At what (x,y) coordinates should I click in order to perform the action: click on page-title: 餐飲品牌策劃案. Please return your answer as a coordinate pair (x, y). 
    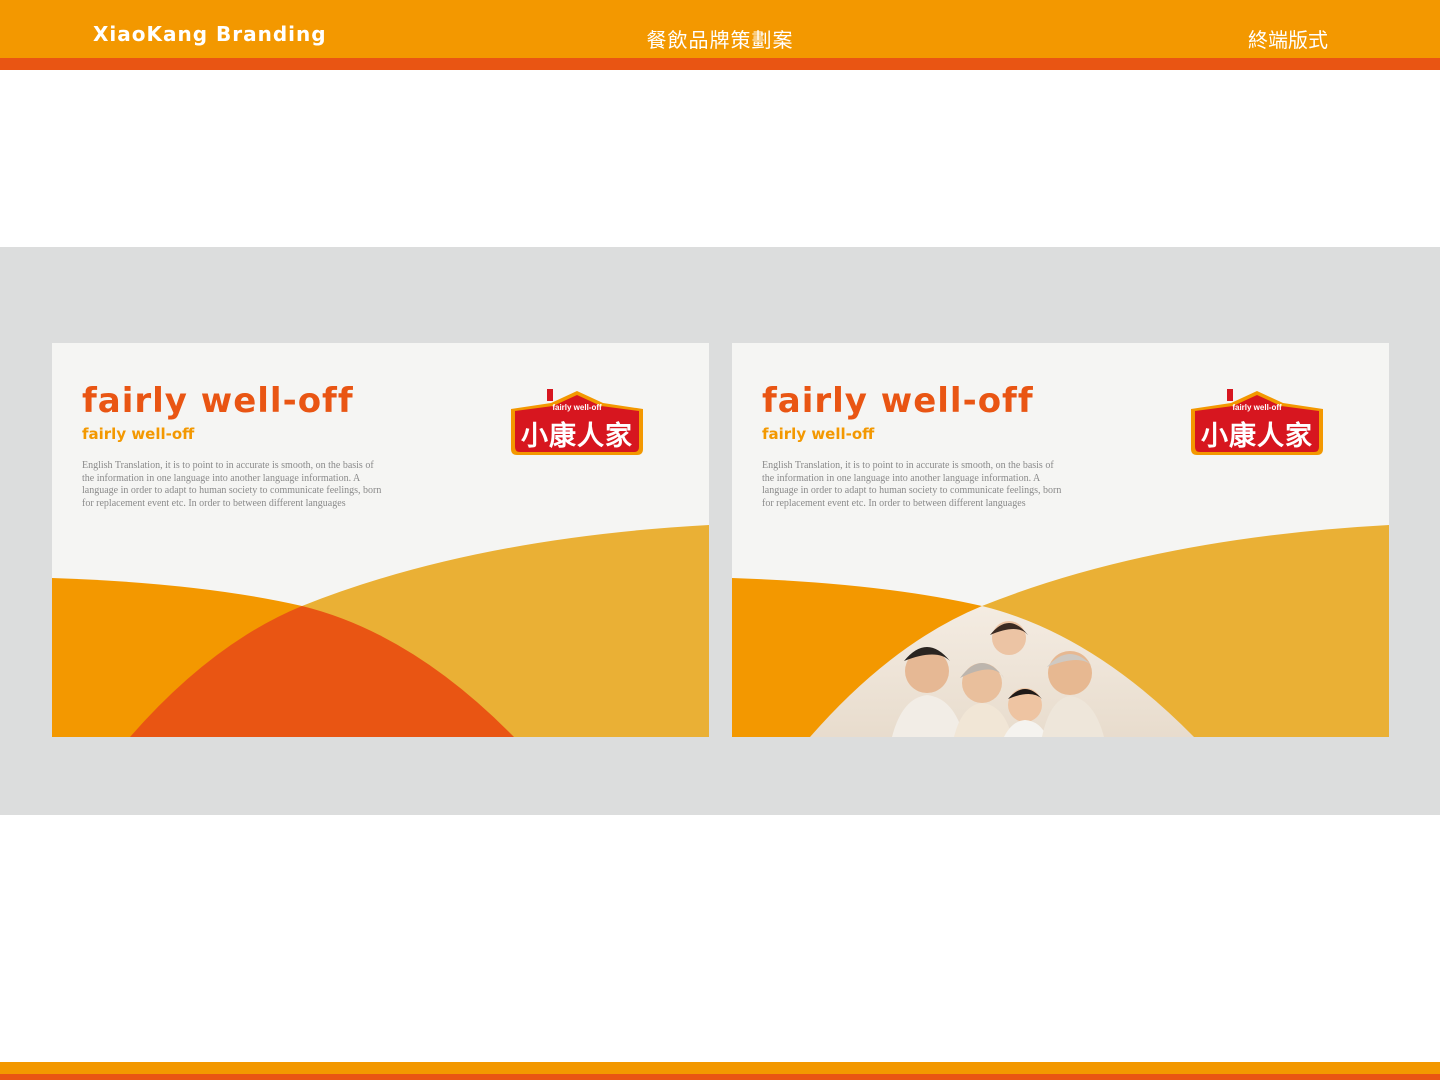
    Looking at the image, I should click on (720, 40).